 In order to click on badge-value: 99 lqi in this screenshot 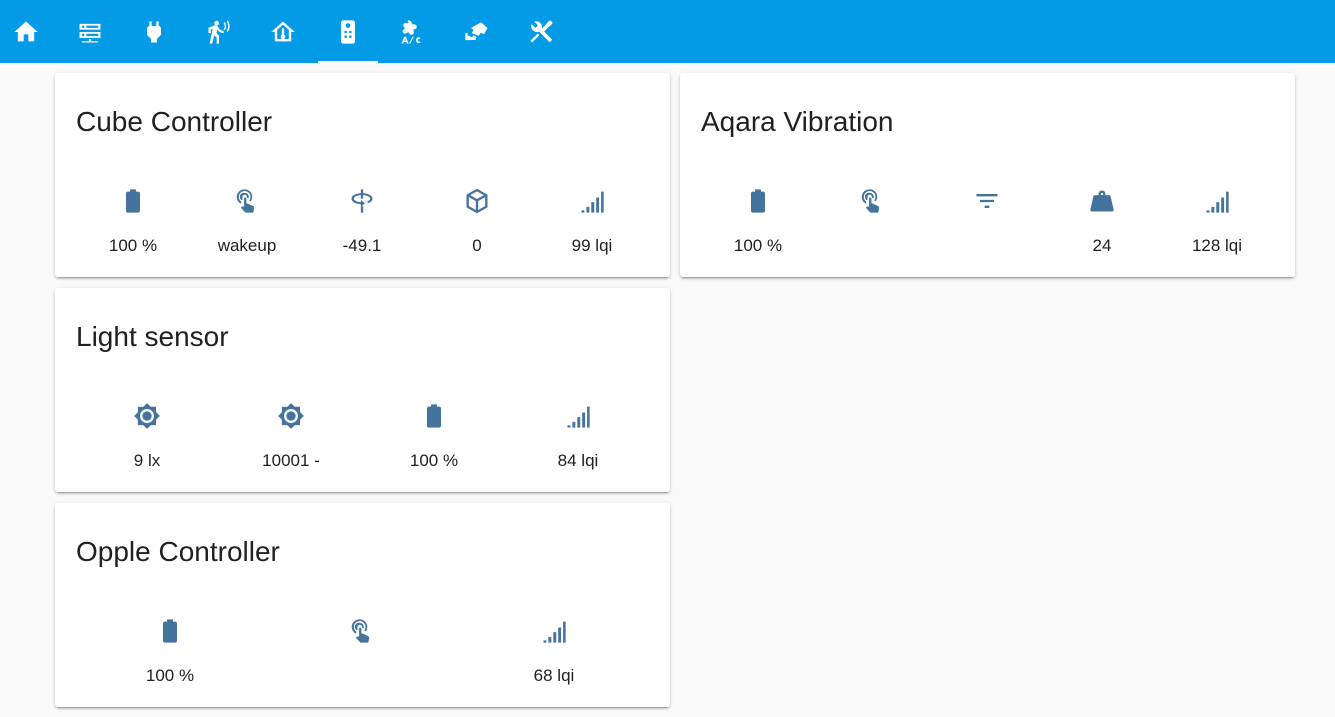, I will do `click(592, 245)`.